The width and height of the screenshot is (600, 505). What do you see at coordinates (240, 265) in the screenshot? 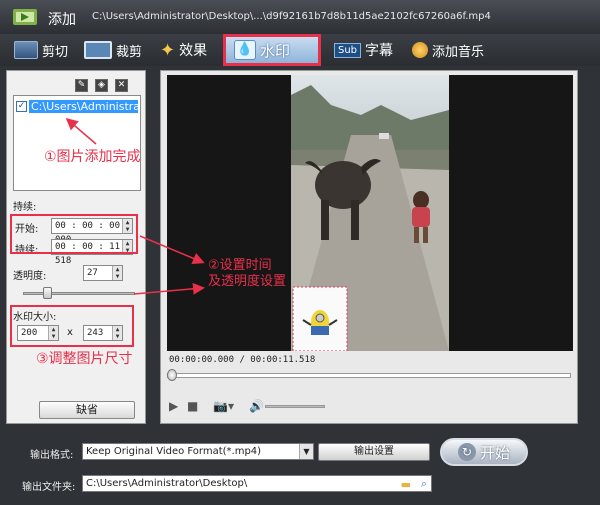
I see `annotation-set-time: ②设置时间` at bounding box center [240, 265].